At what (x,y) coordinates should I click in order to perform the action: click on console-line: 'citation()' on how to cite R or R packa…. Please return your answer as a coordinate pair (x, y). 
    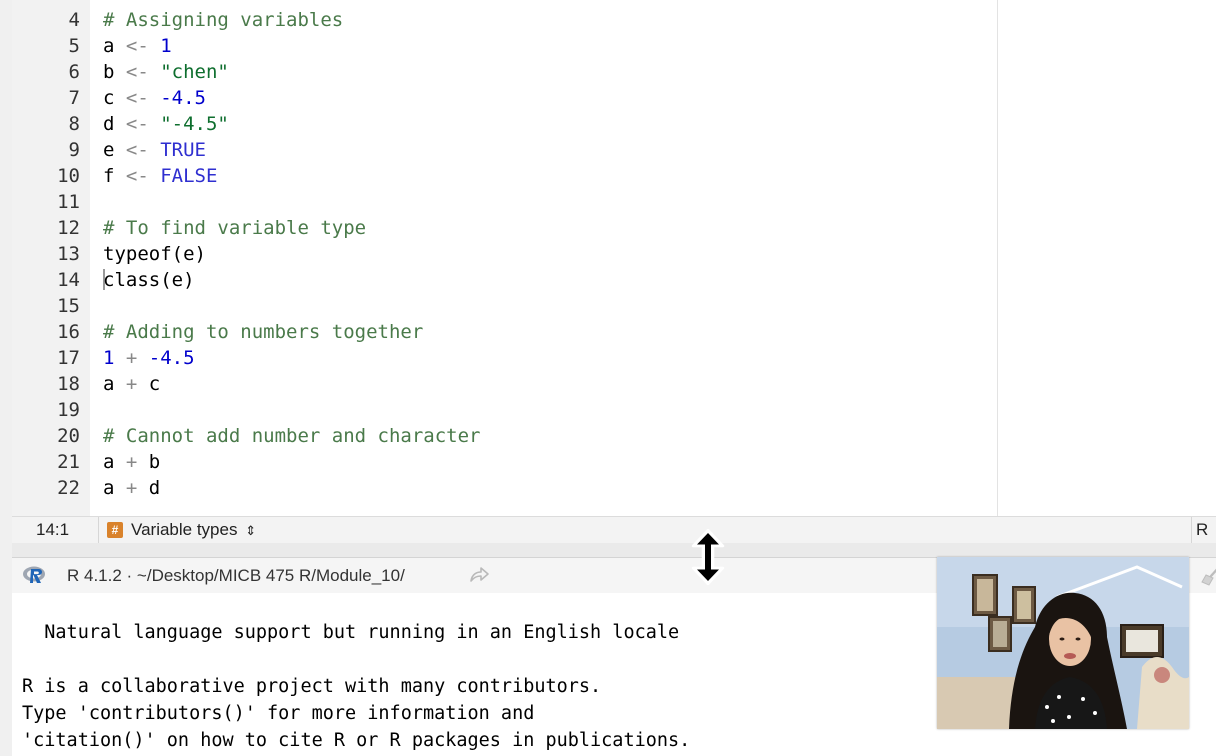
    Looking at the image, I should click on (356, 740).